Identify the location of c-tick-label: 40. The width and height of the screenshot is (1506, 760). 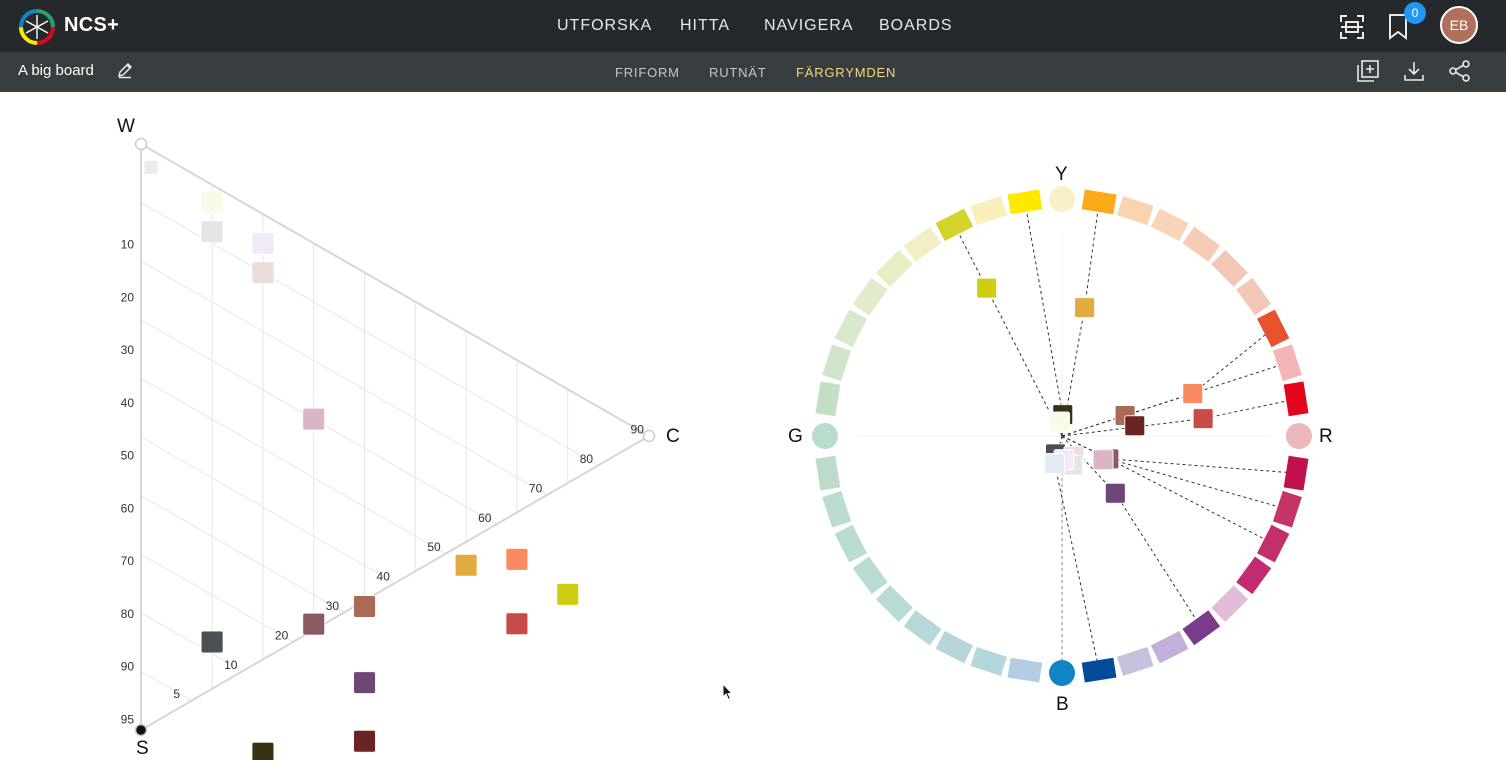
(384, 577).